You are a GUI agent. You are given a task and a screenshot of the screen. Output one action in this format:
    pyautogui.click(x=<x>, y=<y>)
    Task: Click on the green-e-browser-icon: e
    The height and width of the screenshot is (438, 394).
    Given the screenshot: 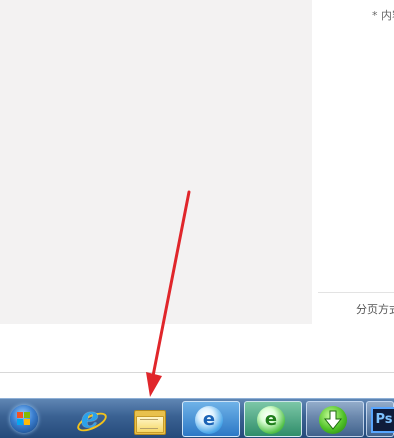 What is the action you would take?
    pyautogui.click(x=271, y=420)
    